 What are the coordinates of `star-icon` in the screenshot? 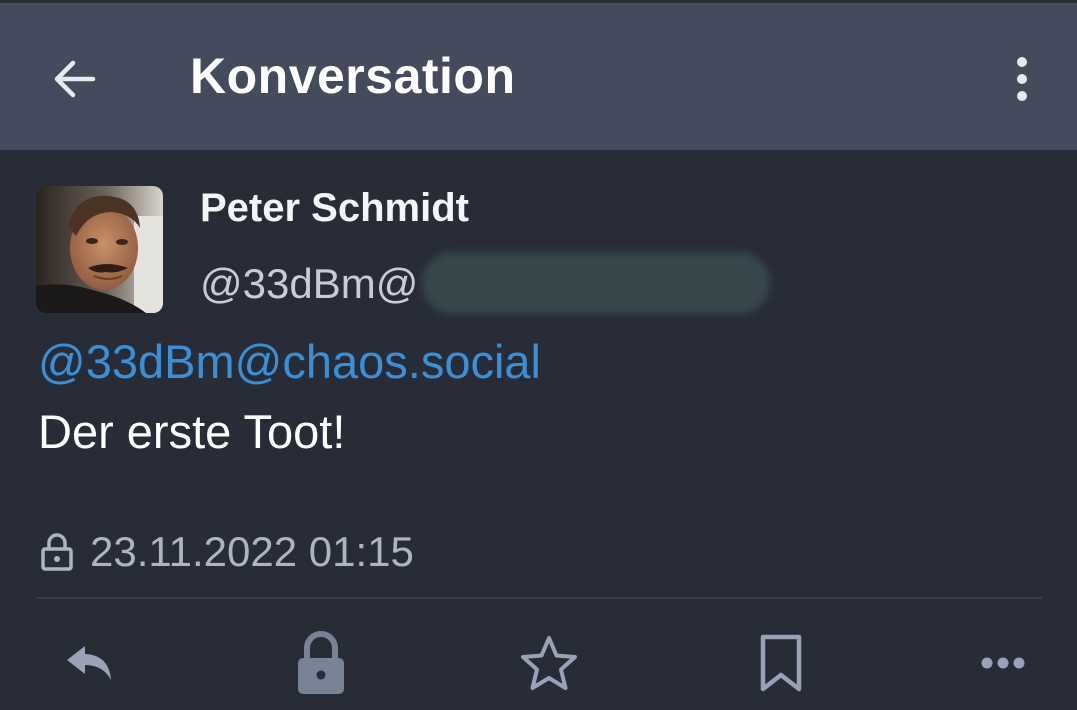 It's located at (549, 663).